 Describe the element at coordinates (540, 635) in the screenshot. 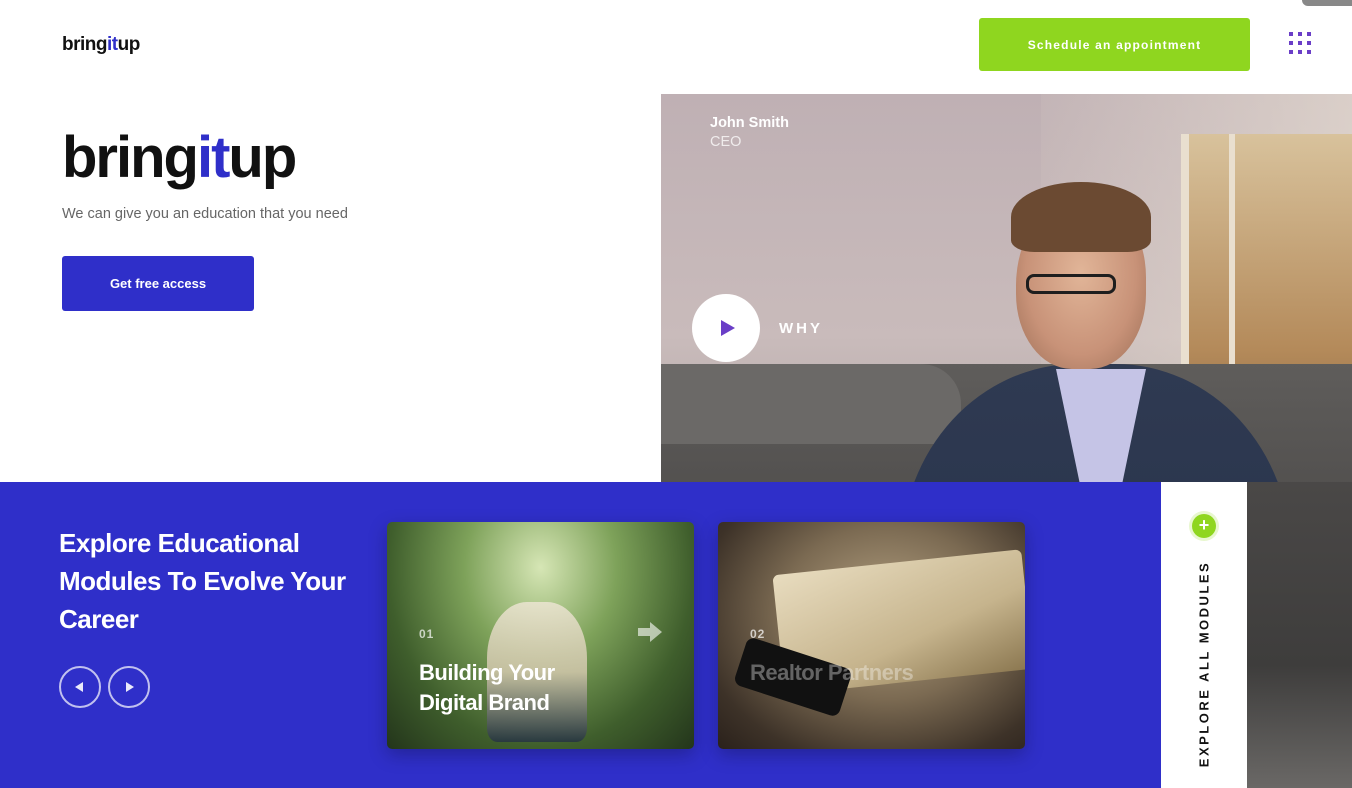

I see `module-card: 01 Building Your Digital Brand` at that location.